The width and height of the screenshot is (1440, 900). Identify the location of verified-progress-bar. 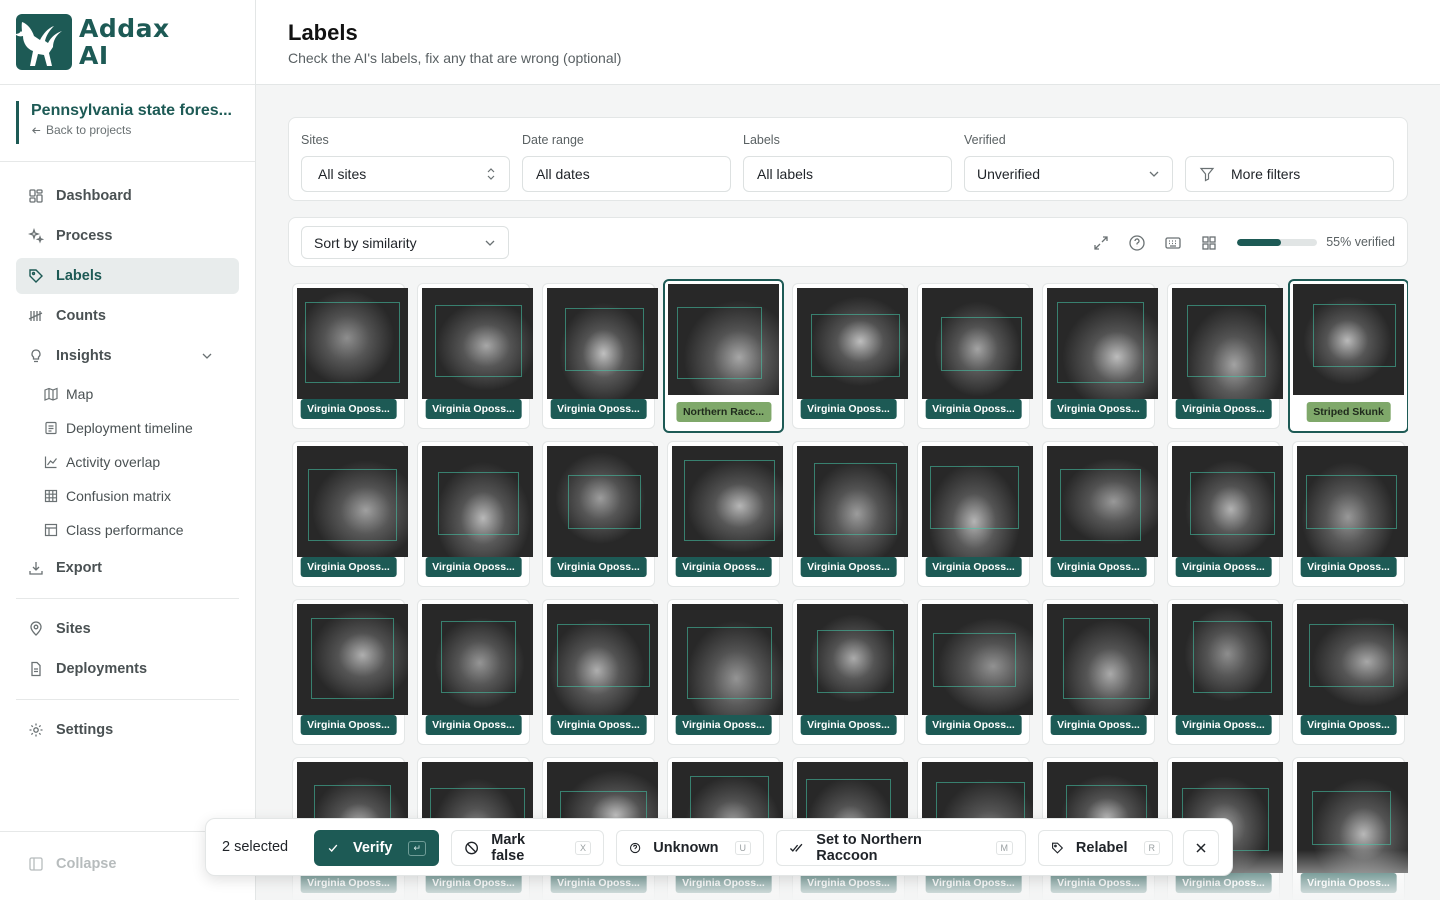
(1277, 242).